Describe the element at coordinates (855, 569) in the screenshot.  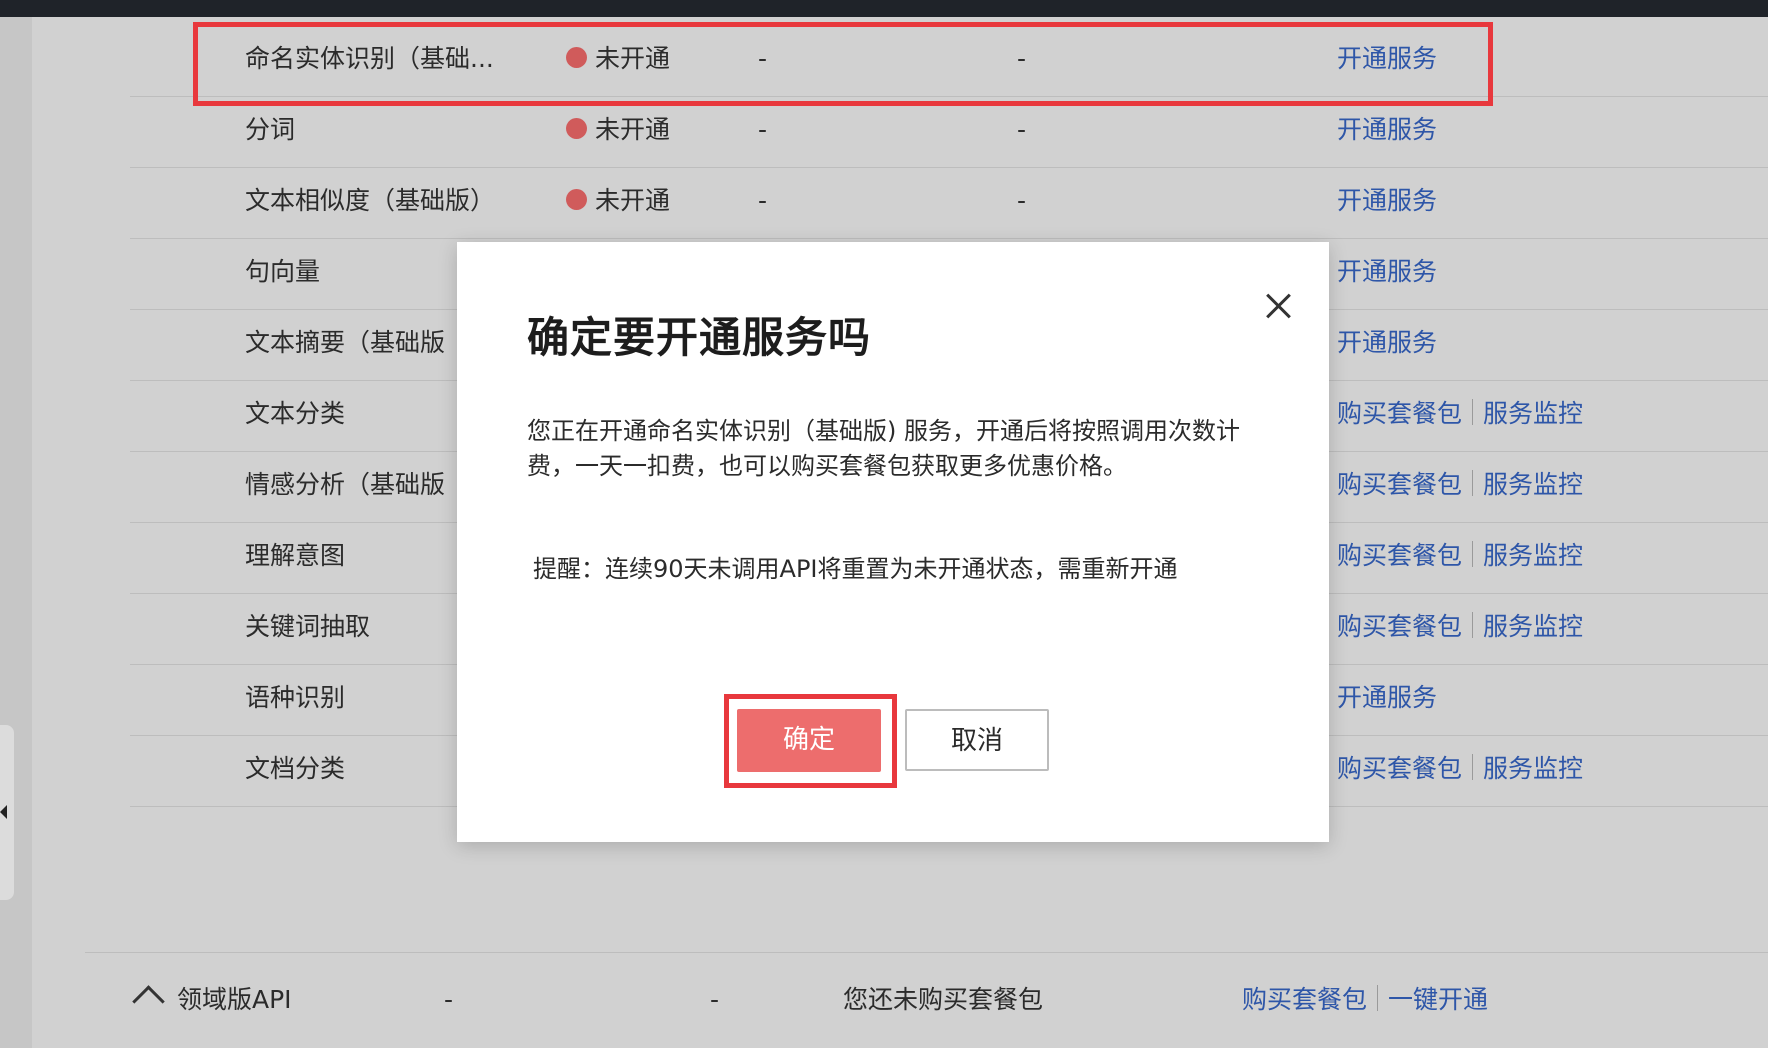
I see `dialog-tip: 提醒：连续90天未调用API将重置为未开通状态，需重新开通` at that location.